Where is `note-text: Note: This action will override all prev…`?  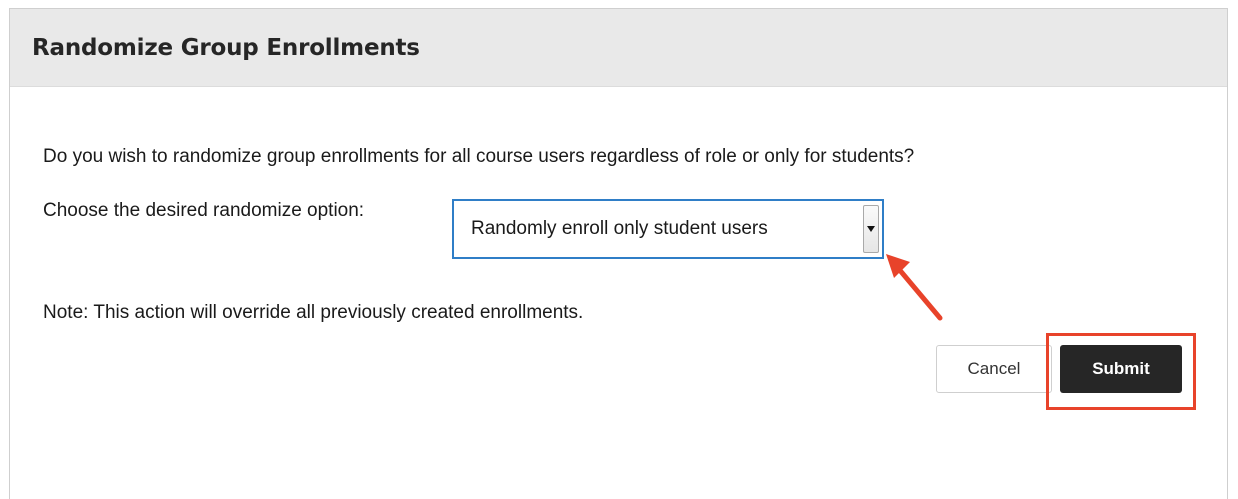
note-text: Note: This action will override all prev… is located at coordinates (313, 312).